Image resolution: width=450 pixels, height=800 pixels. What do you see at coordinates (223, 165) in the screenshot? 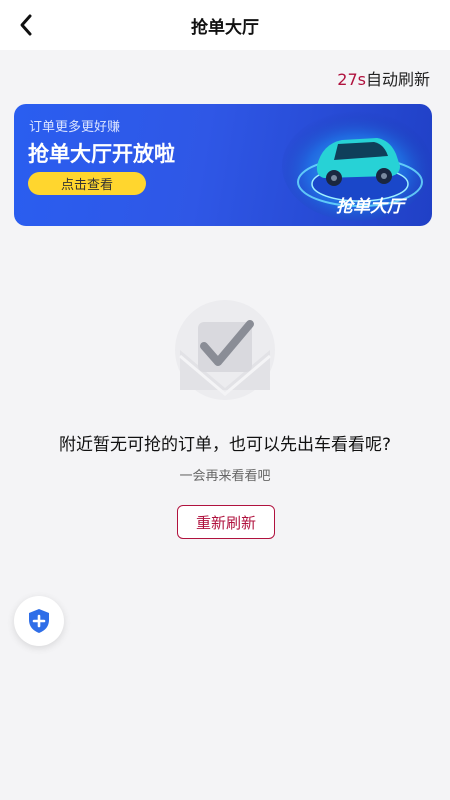
I see `grab-hall-banner: 订单更多更好赚 抢单大厅开放啦 点击查看 抢单大厅` at bounding box center [223, 165].